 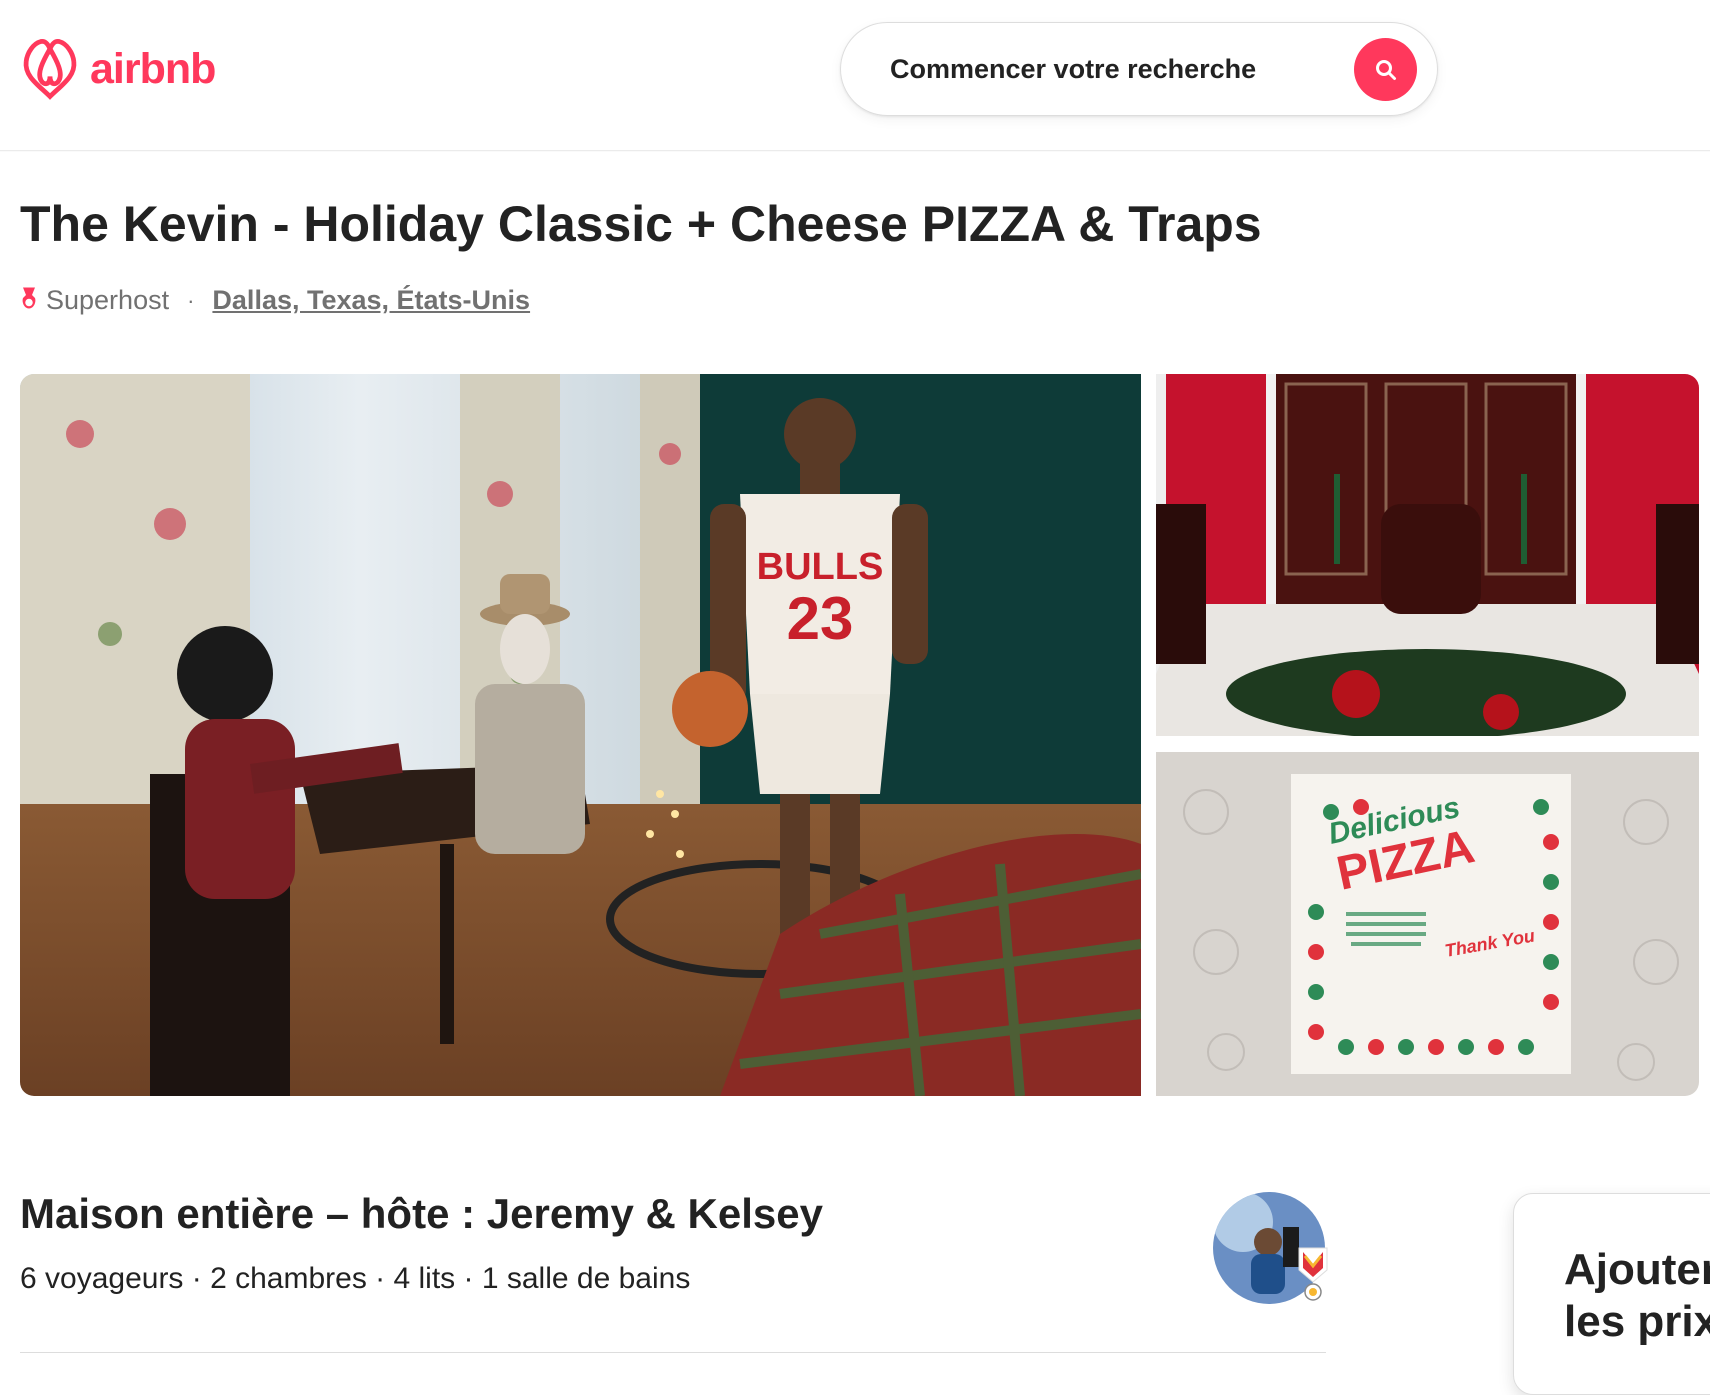 I want to click on jersey-number: 23, so click(x=820, y=618).